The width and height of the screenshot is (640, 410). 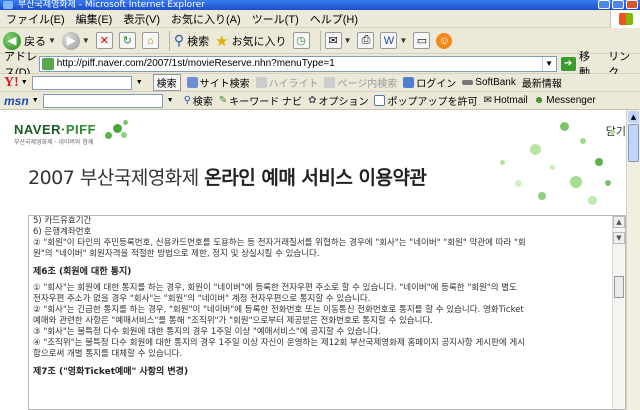 What do you see at coordinates (198, 100) in the screenshot?
I see `msn-search-button: ⚲ 検索` at bounding box center [198, 100].